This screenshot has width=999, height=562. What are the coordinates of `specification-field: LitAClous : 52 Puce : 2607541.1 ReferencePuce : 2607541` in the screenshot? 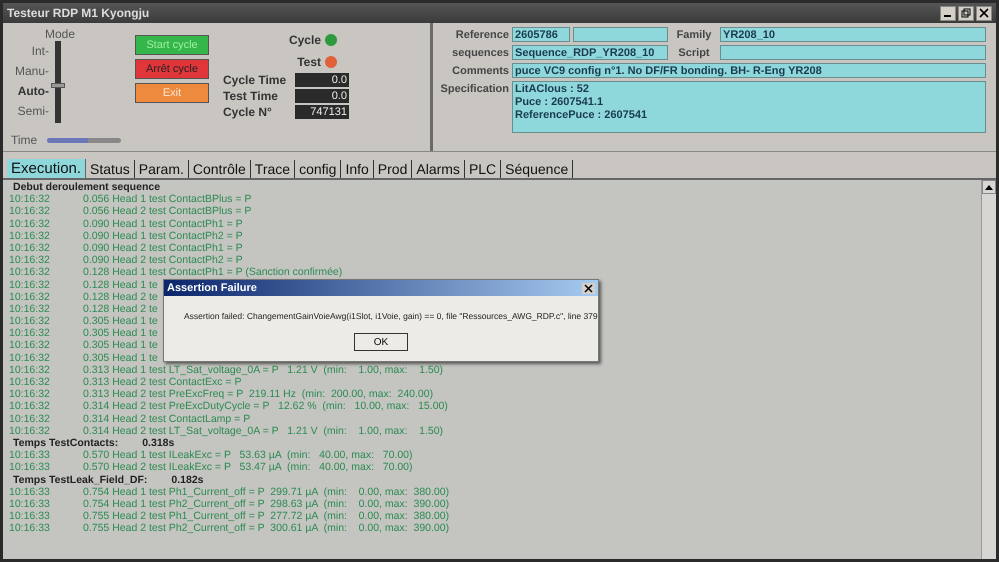 It's located at (749, 107).